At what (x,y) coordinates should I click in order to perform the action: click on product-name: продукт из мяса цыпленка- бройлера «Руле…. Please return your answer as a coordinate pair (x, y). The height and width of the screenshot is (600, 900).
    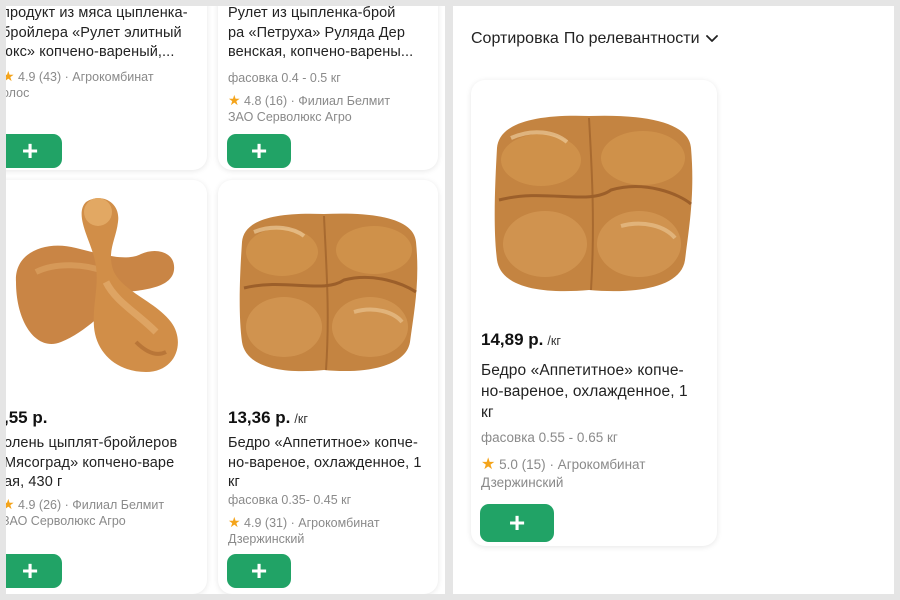
    Looking at the image, I should click on (97, 33).